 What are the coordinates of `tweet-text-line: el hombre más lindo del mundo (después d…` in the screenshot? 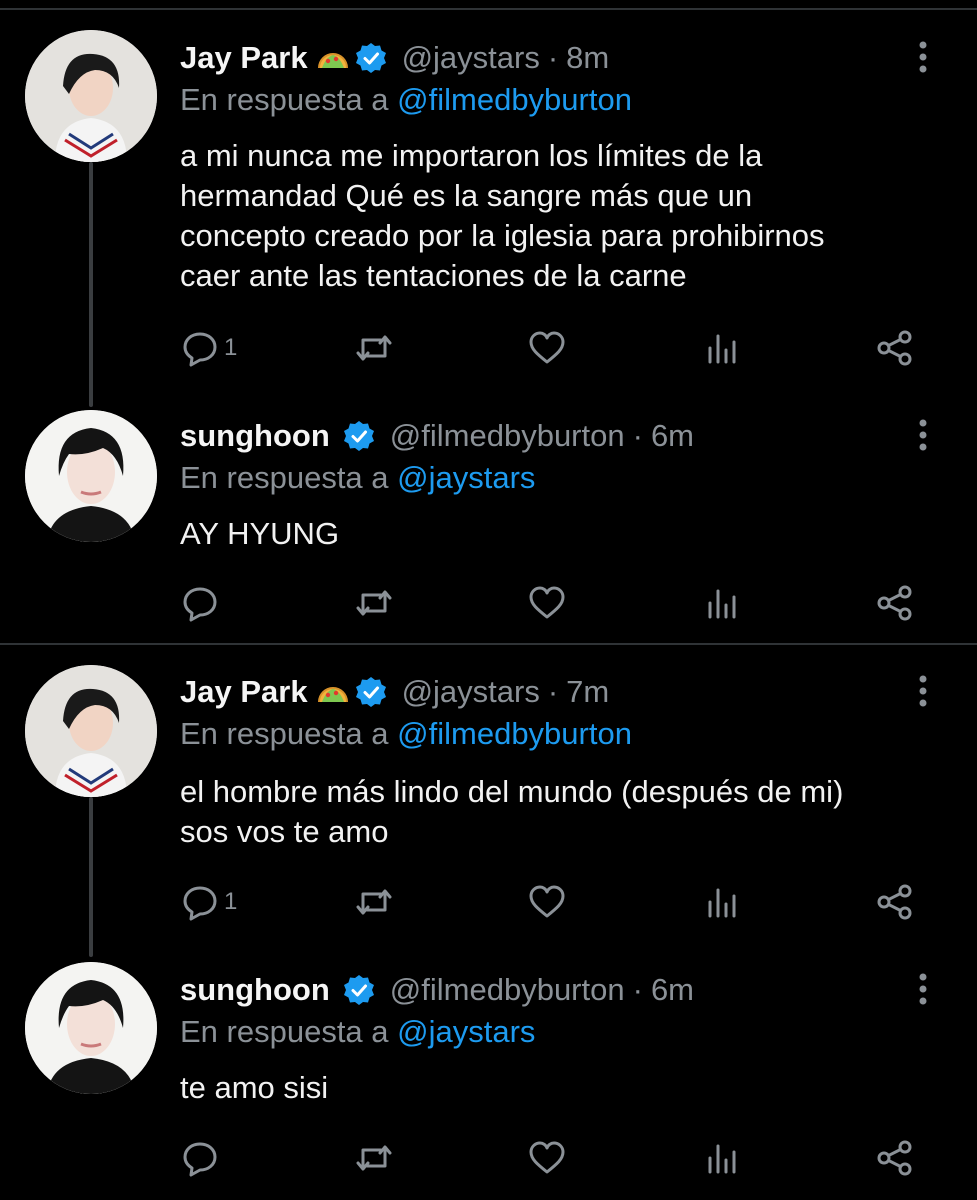 It's located at (512, 791).